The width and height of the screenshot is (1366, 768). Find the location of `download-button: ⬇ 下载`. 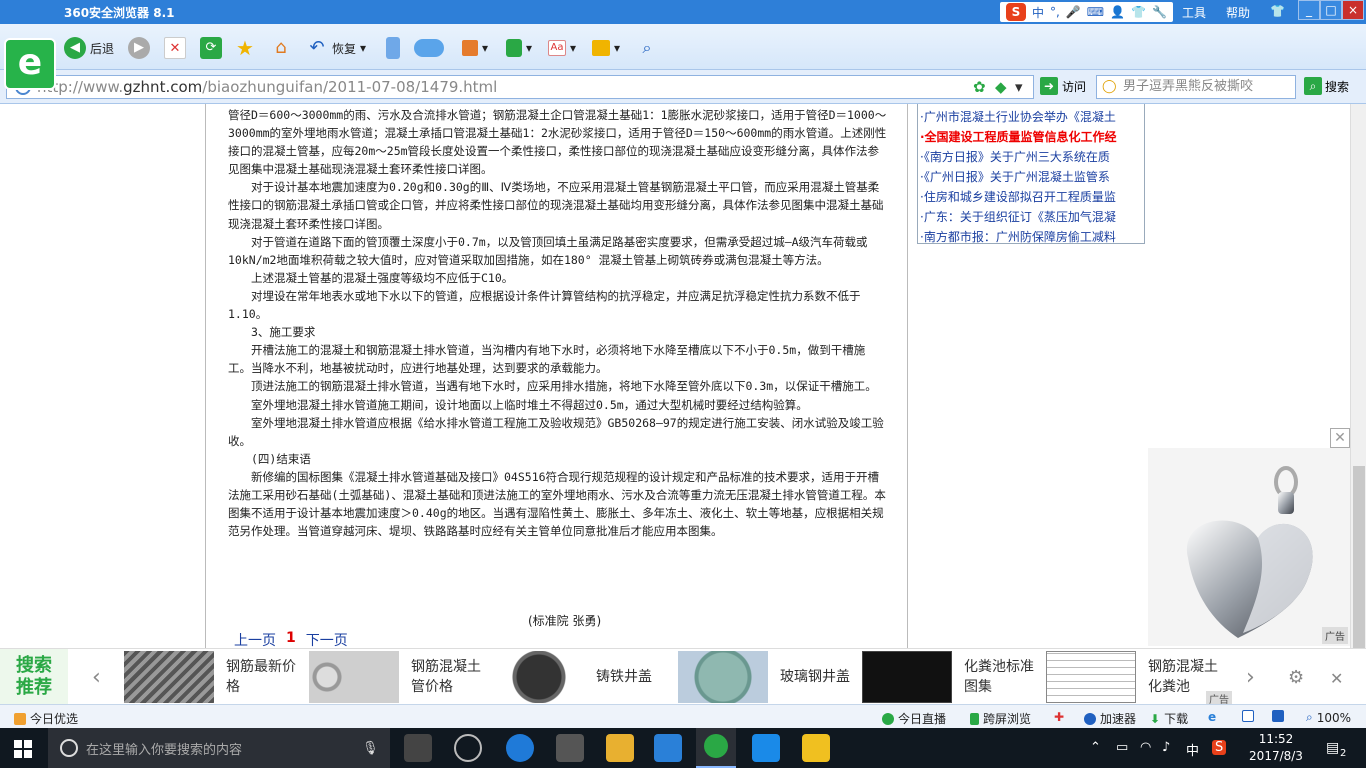

download-button: ⬇ 下载 is located at coordinates (1169, 718).